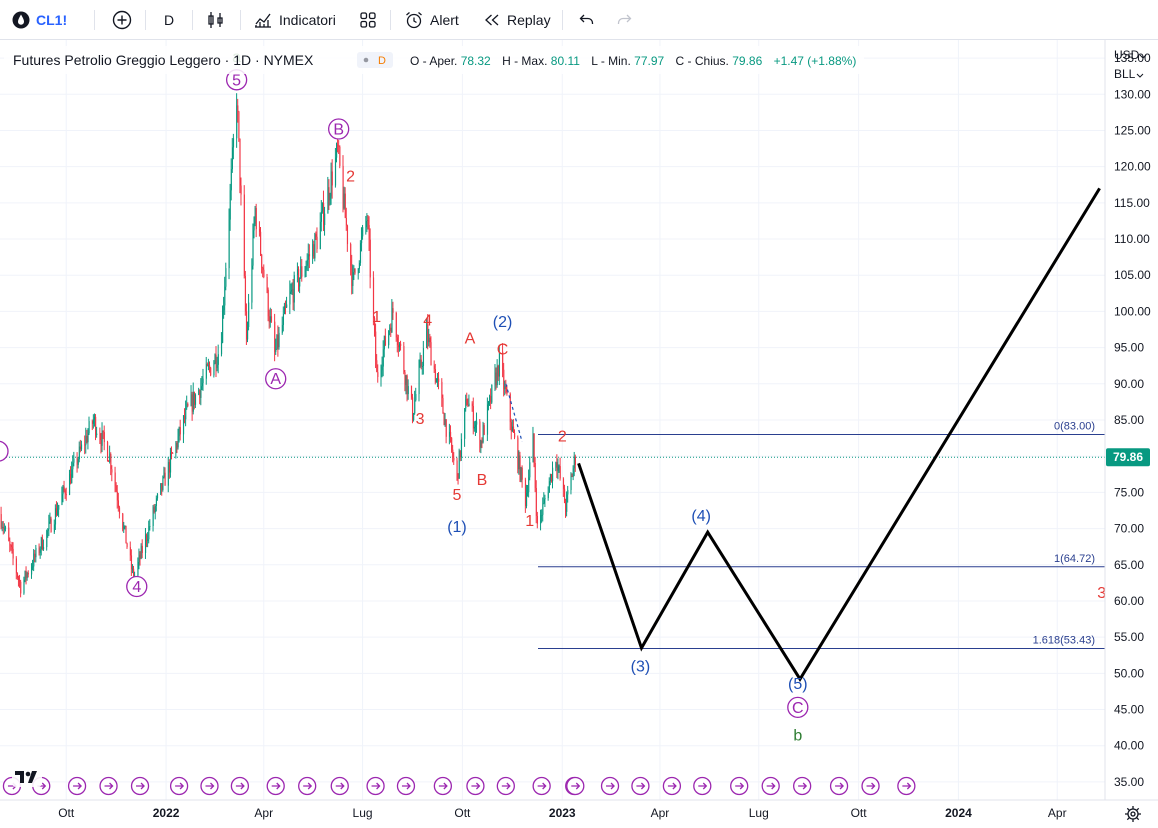 The width and height of the screenshot is (1158, 828). I want to click on undo-icon, so click(587, 20).